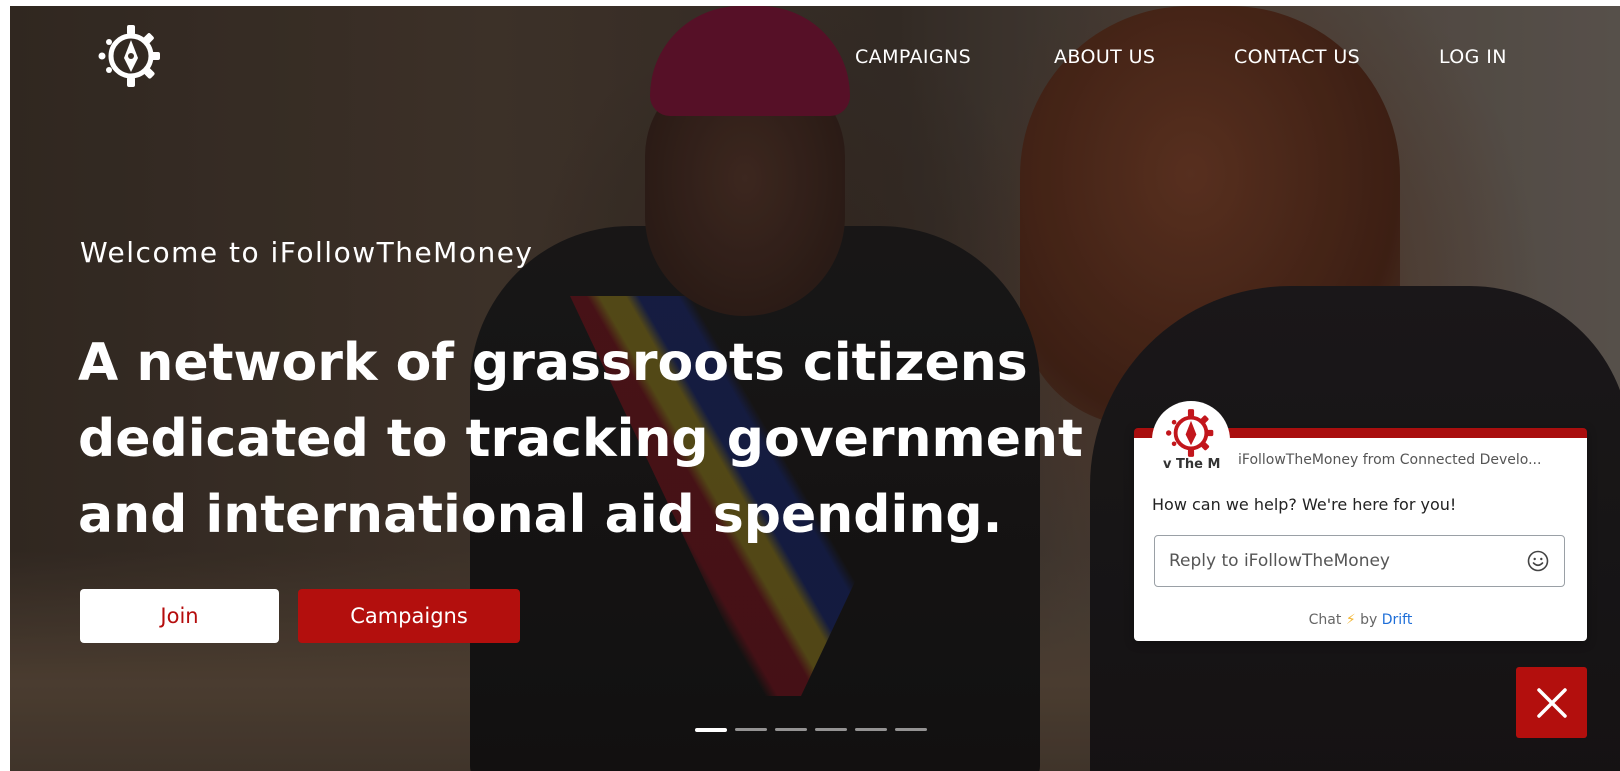  Describe the element at coordinates (1473, 57) in the screenshot. I see `nav-log-in: LOG IN` at that location.